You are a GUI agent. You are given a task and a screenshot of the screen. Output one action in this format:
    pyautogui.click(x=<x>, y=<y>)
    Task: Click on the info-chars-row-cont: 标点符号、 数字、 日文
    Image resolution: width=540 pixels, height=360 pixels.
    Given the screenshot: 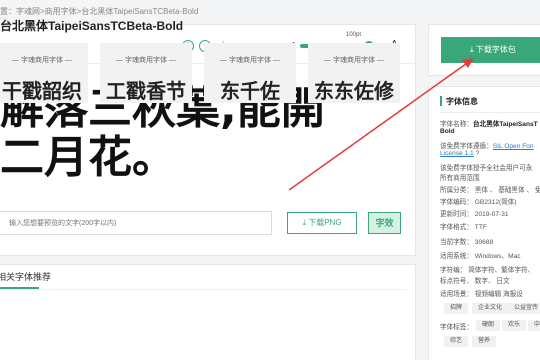 What is the action you would take?
    pyautogui.click(x=475, y=281)
    